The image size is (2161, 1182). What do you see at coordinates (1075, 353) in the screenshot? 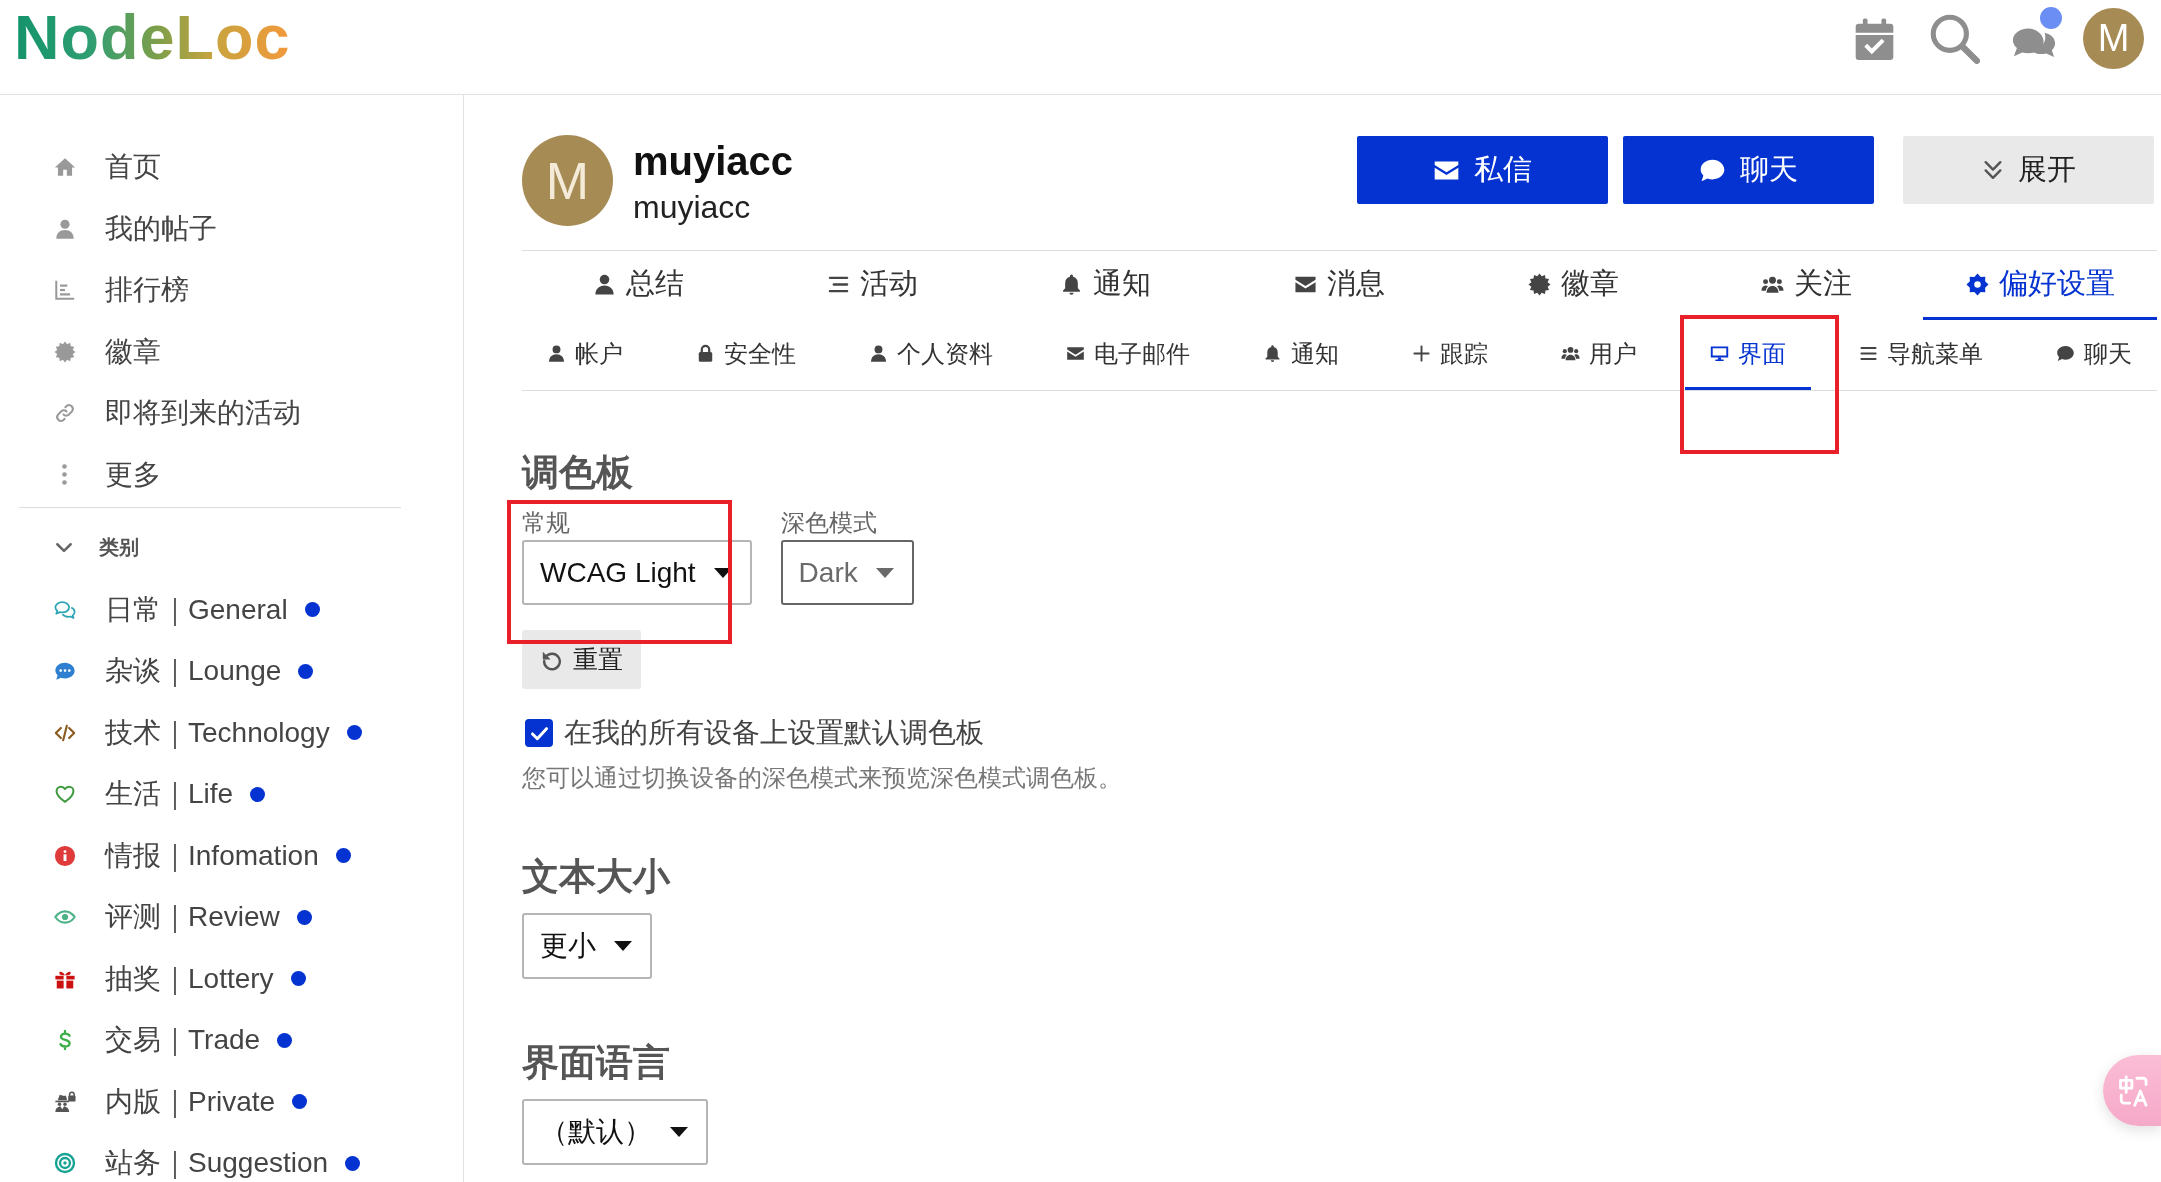
I see `envelope-icon` at bounding box center [1075, 353].